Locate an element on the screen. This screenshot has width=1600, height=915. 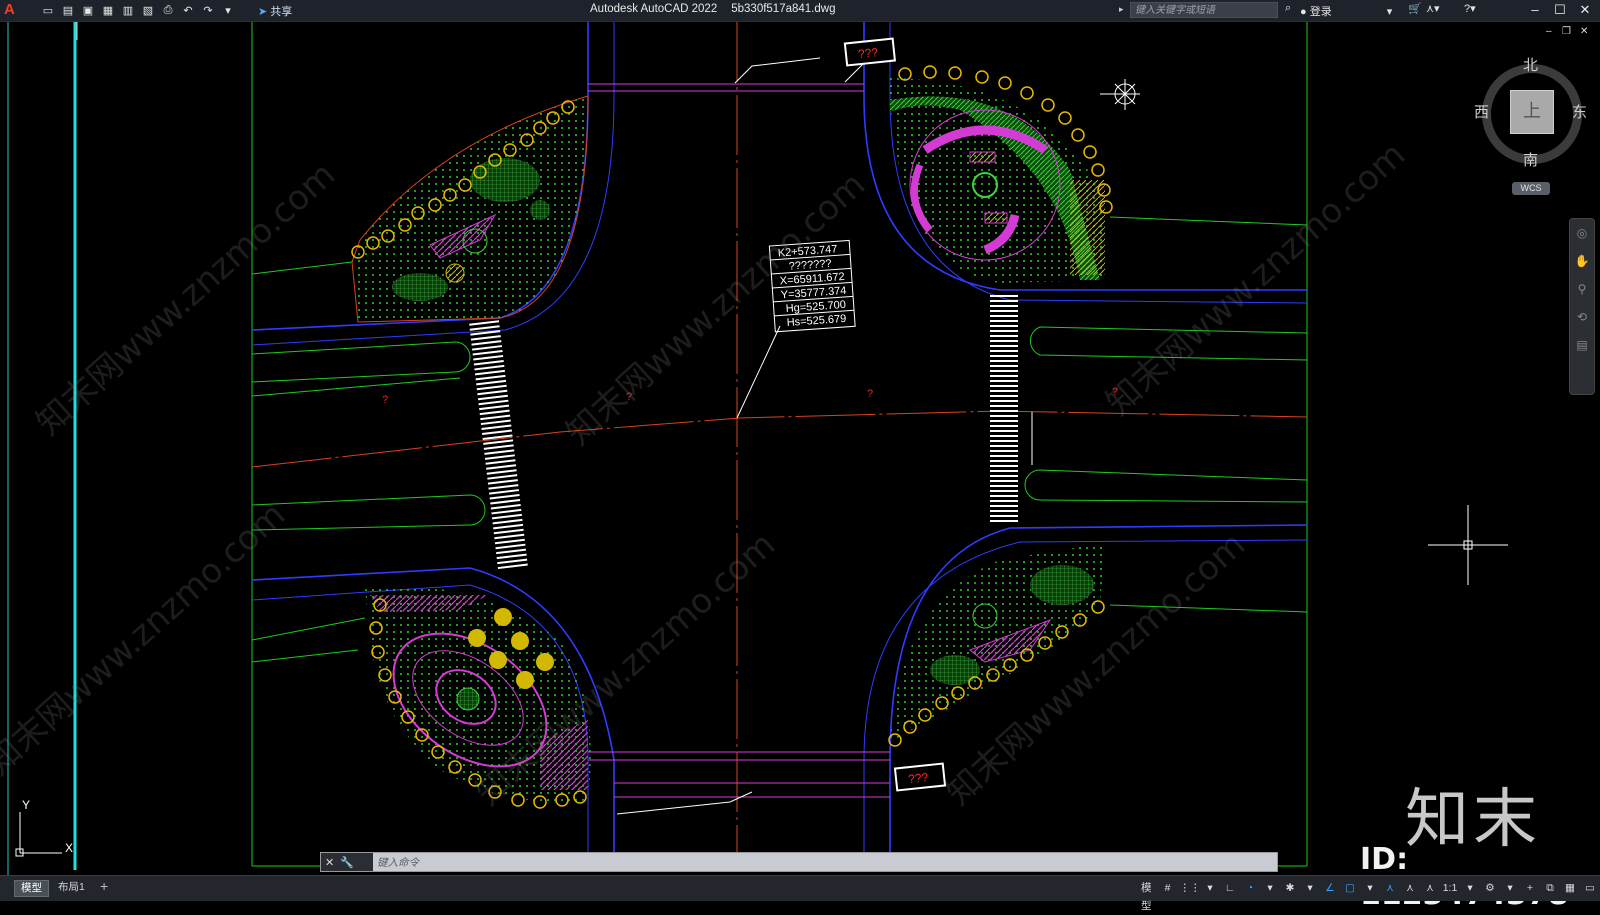
search-input: 键入关键字或短语 is located at coordinates (1204, 10).